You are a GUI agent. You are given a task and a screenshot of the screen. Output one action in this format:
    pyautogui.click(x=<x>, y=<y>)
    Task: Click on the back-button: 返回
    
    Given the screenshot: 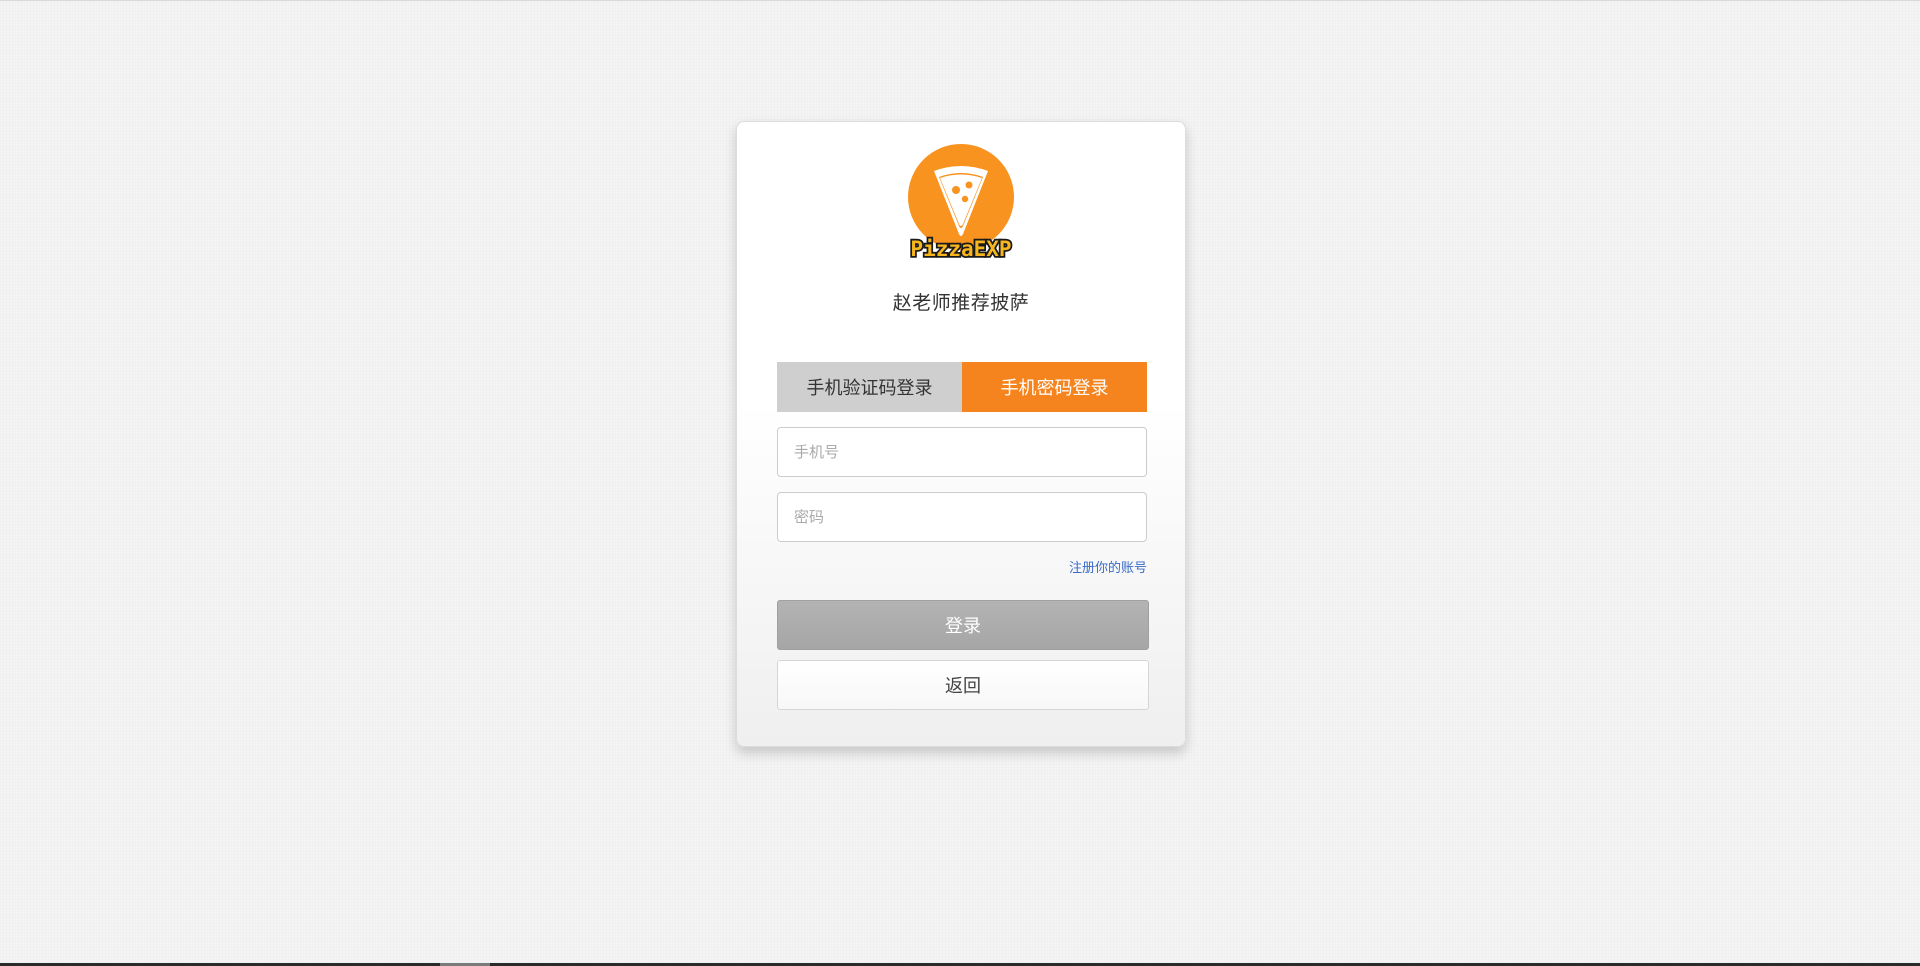 What is the action you would take?
    pyautogui.click(x=963, y=685)
    